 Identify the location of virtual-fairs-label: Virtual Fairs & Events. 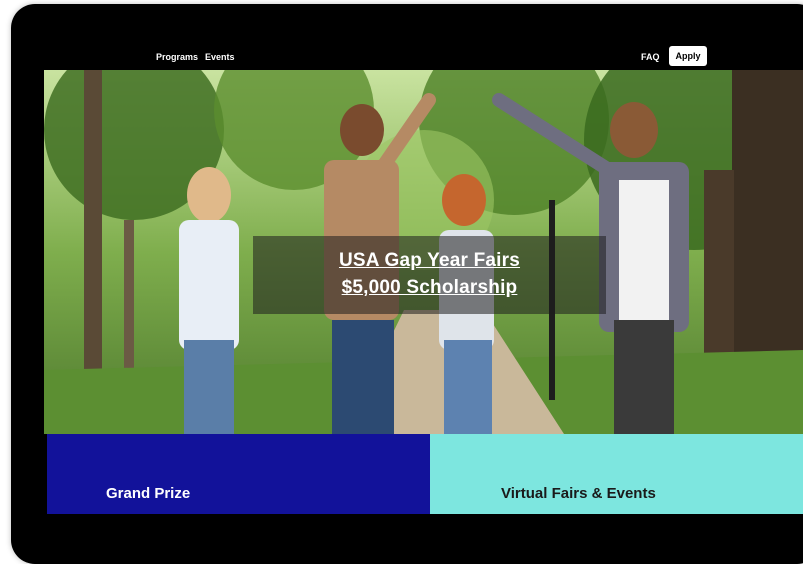
(578, 493).